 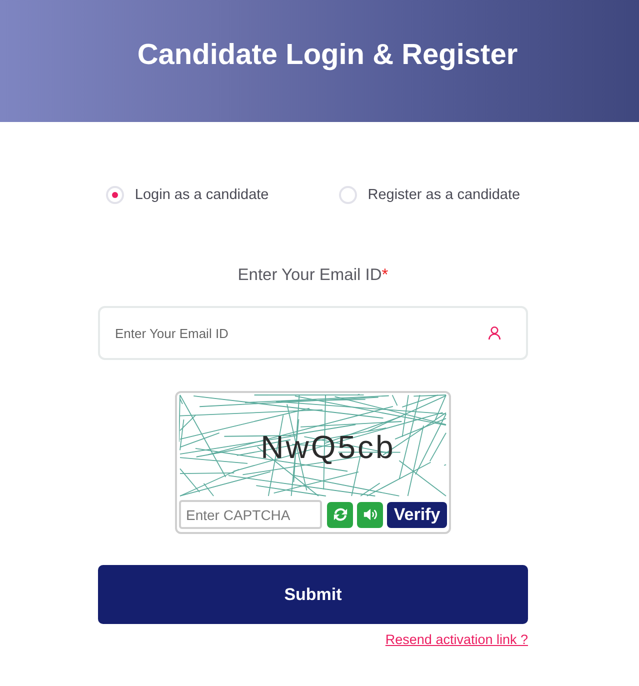 What do you see at coordinates (456, 639) in the screenshot?
I see `resend-activation-link: Resend activation link ?` at bounding box center [456, 639].